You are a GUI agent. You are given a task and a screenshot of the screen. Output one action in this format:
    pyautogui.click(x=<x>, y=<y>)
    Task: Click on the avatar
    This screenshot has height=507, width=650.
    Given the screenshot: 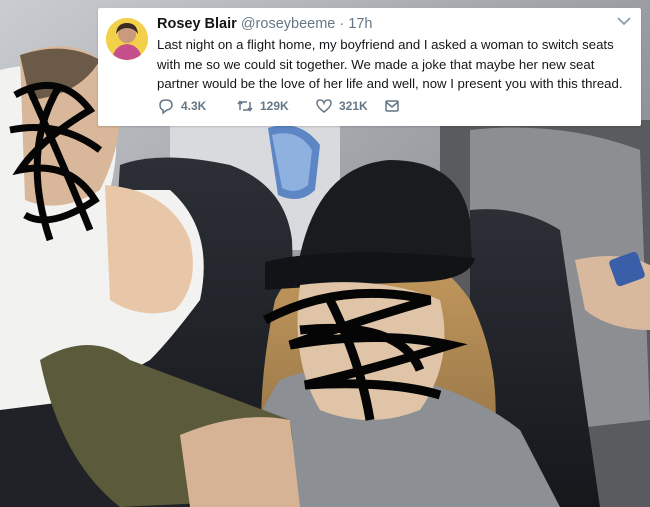 What is the action you would take?
    pyautogui.click(x=127, y=39)
    